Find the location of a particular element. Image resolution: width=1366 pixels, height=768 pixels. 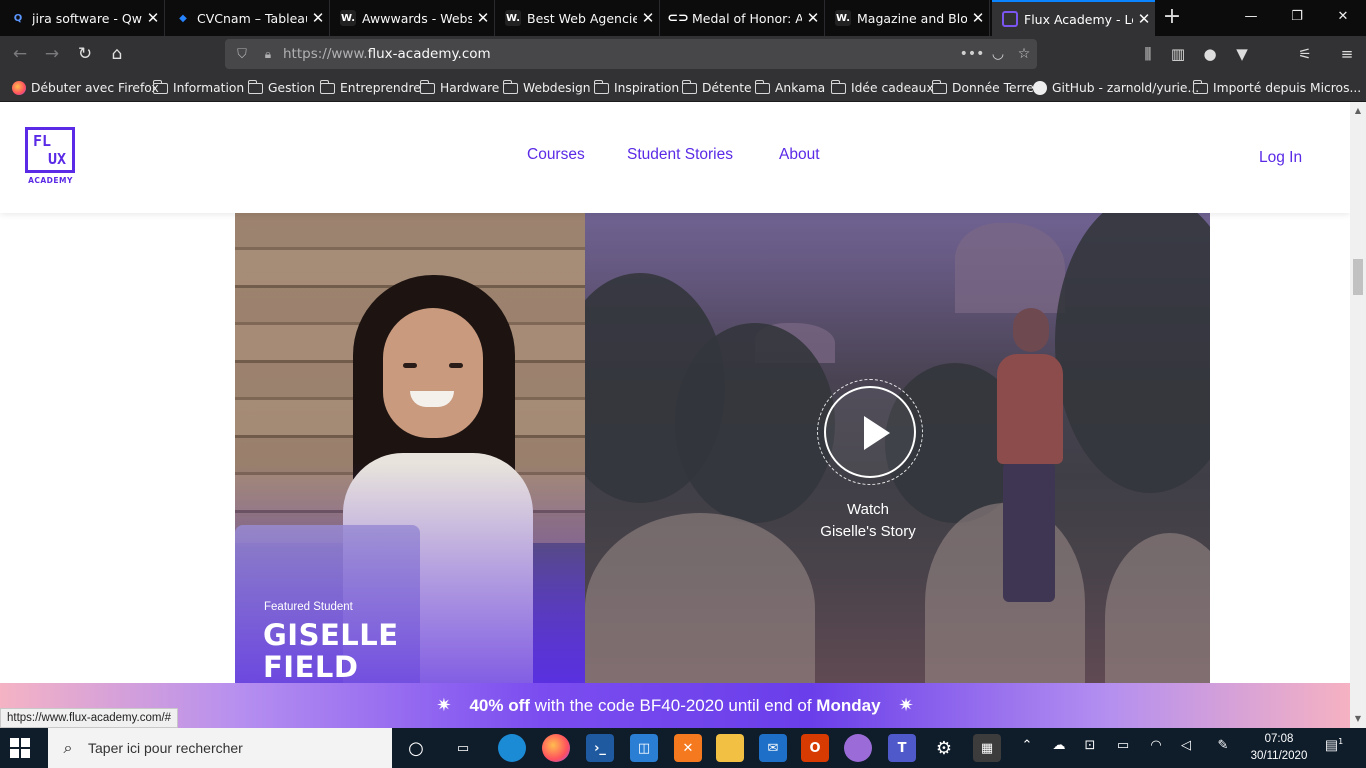

browser-tab: ⊂⊃ Medal of Honor: Ab ✕ is located at coordinates (742, 18).